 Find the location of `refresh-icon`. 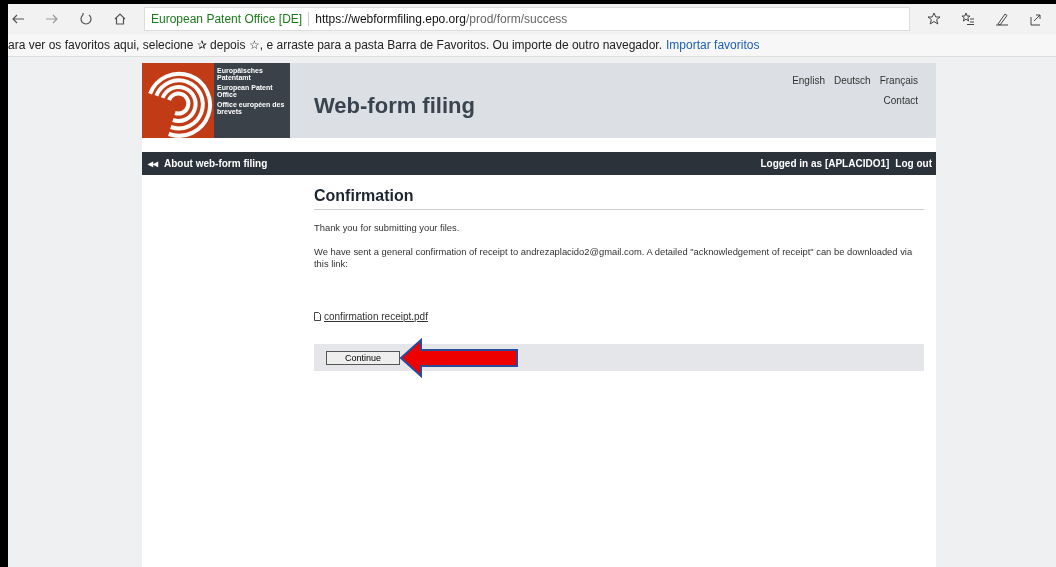

refresh-icon is located at coordinates (86, 19).